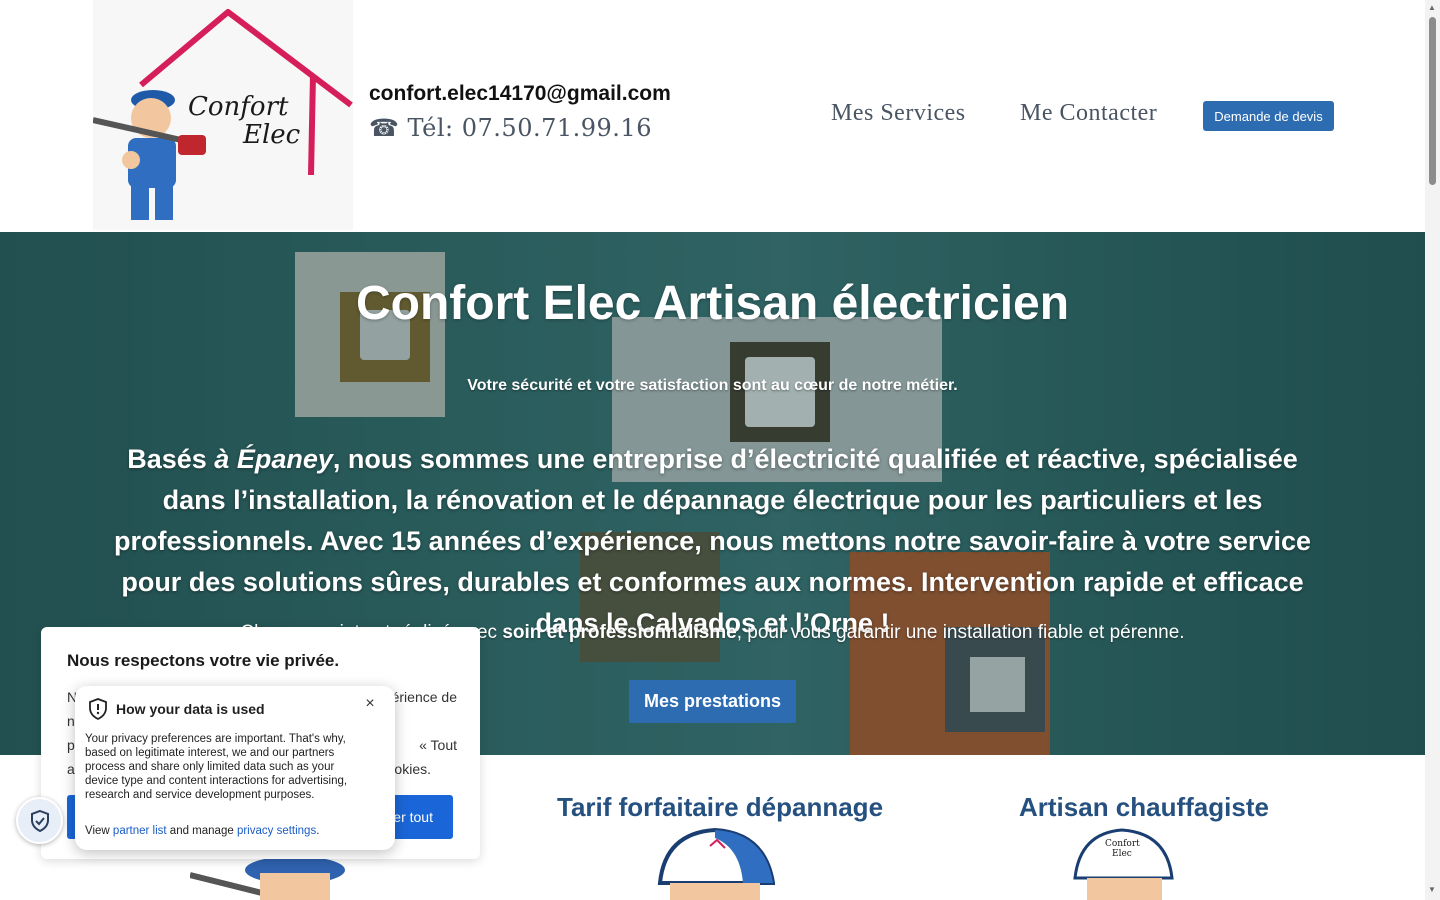  What do you see at coordinates (898, 113) in the screenshot?
I see `nav-services: Mes Services` at bounding box center [898, 113].